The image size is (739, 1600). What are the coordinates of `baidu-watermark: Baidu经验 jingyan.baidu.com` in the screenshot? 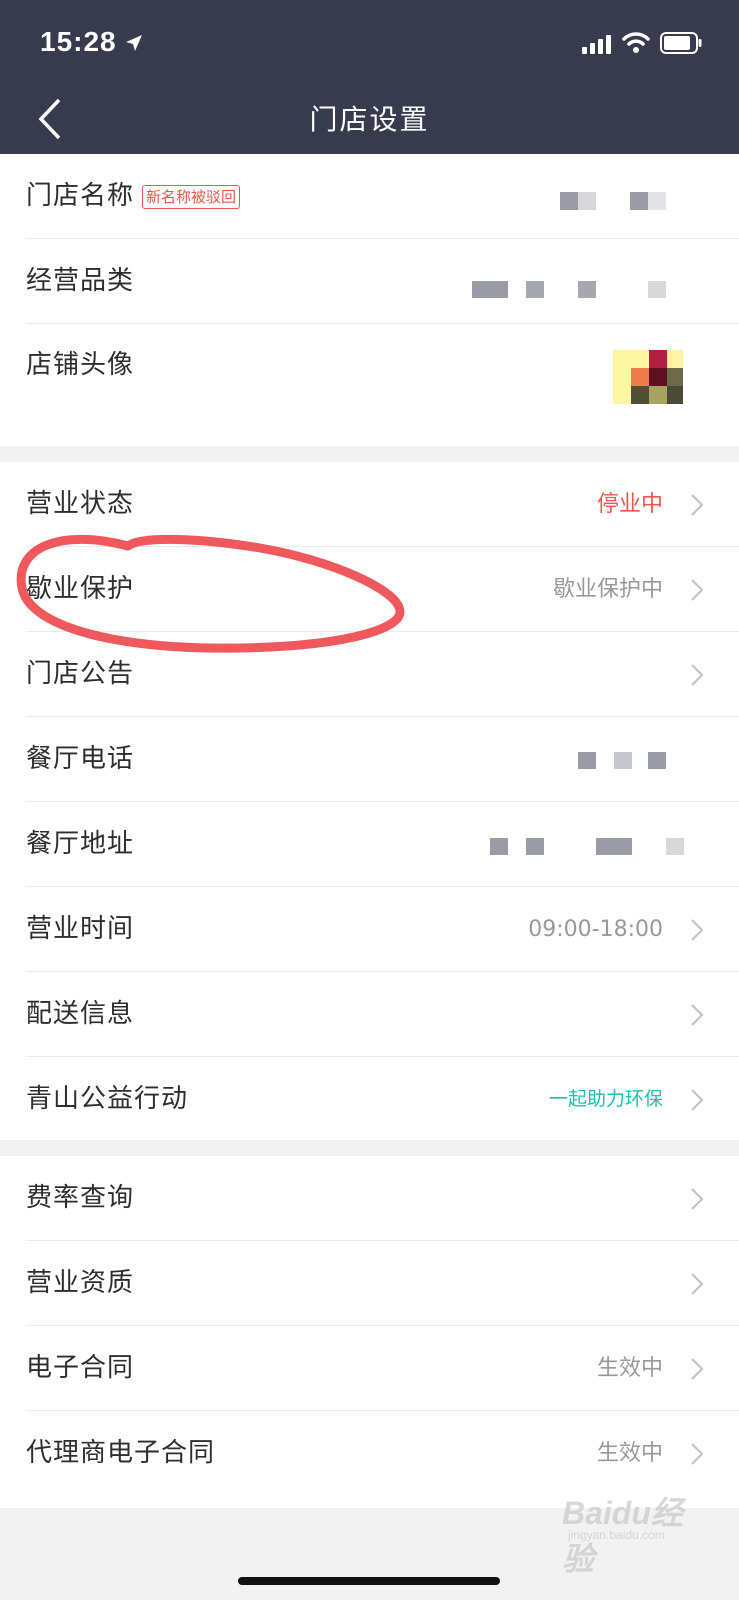 It's located at (626, 1527).